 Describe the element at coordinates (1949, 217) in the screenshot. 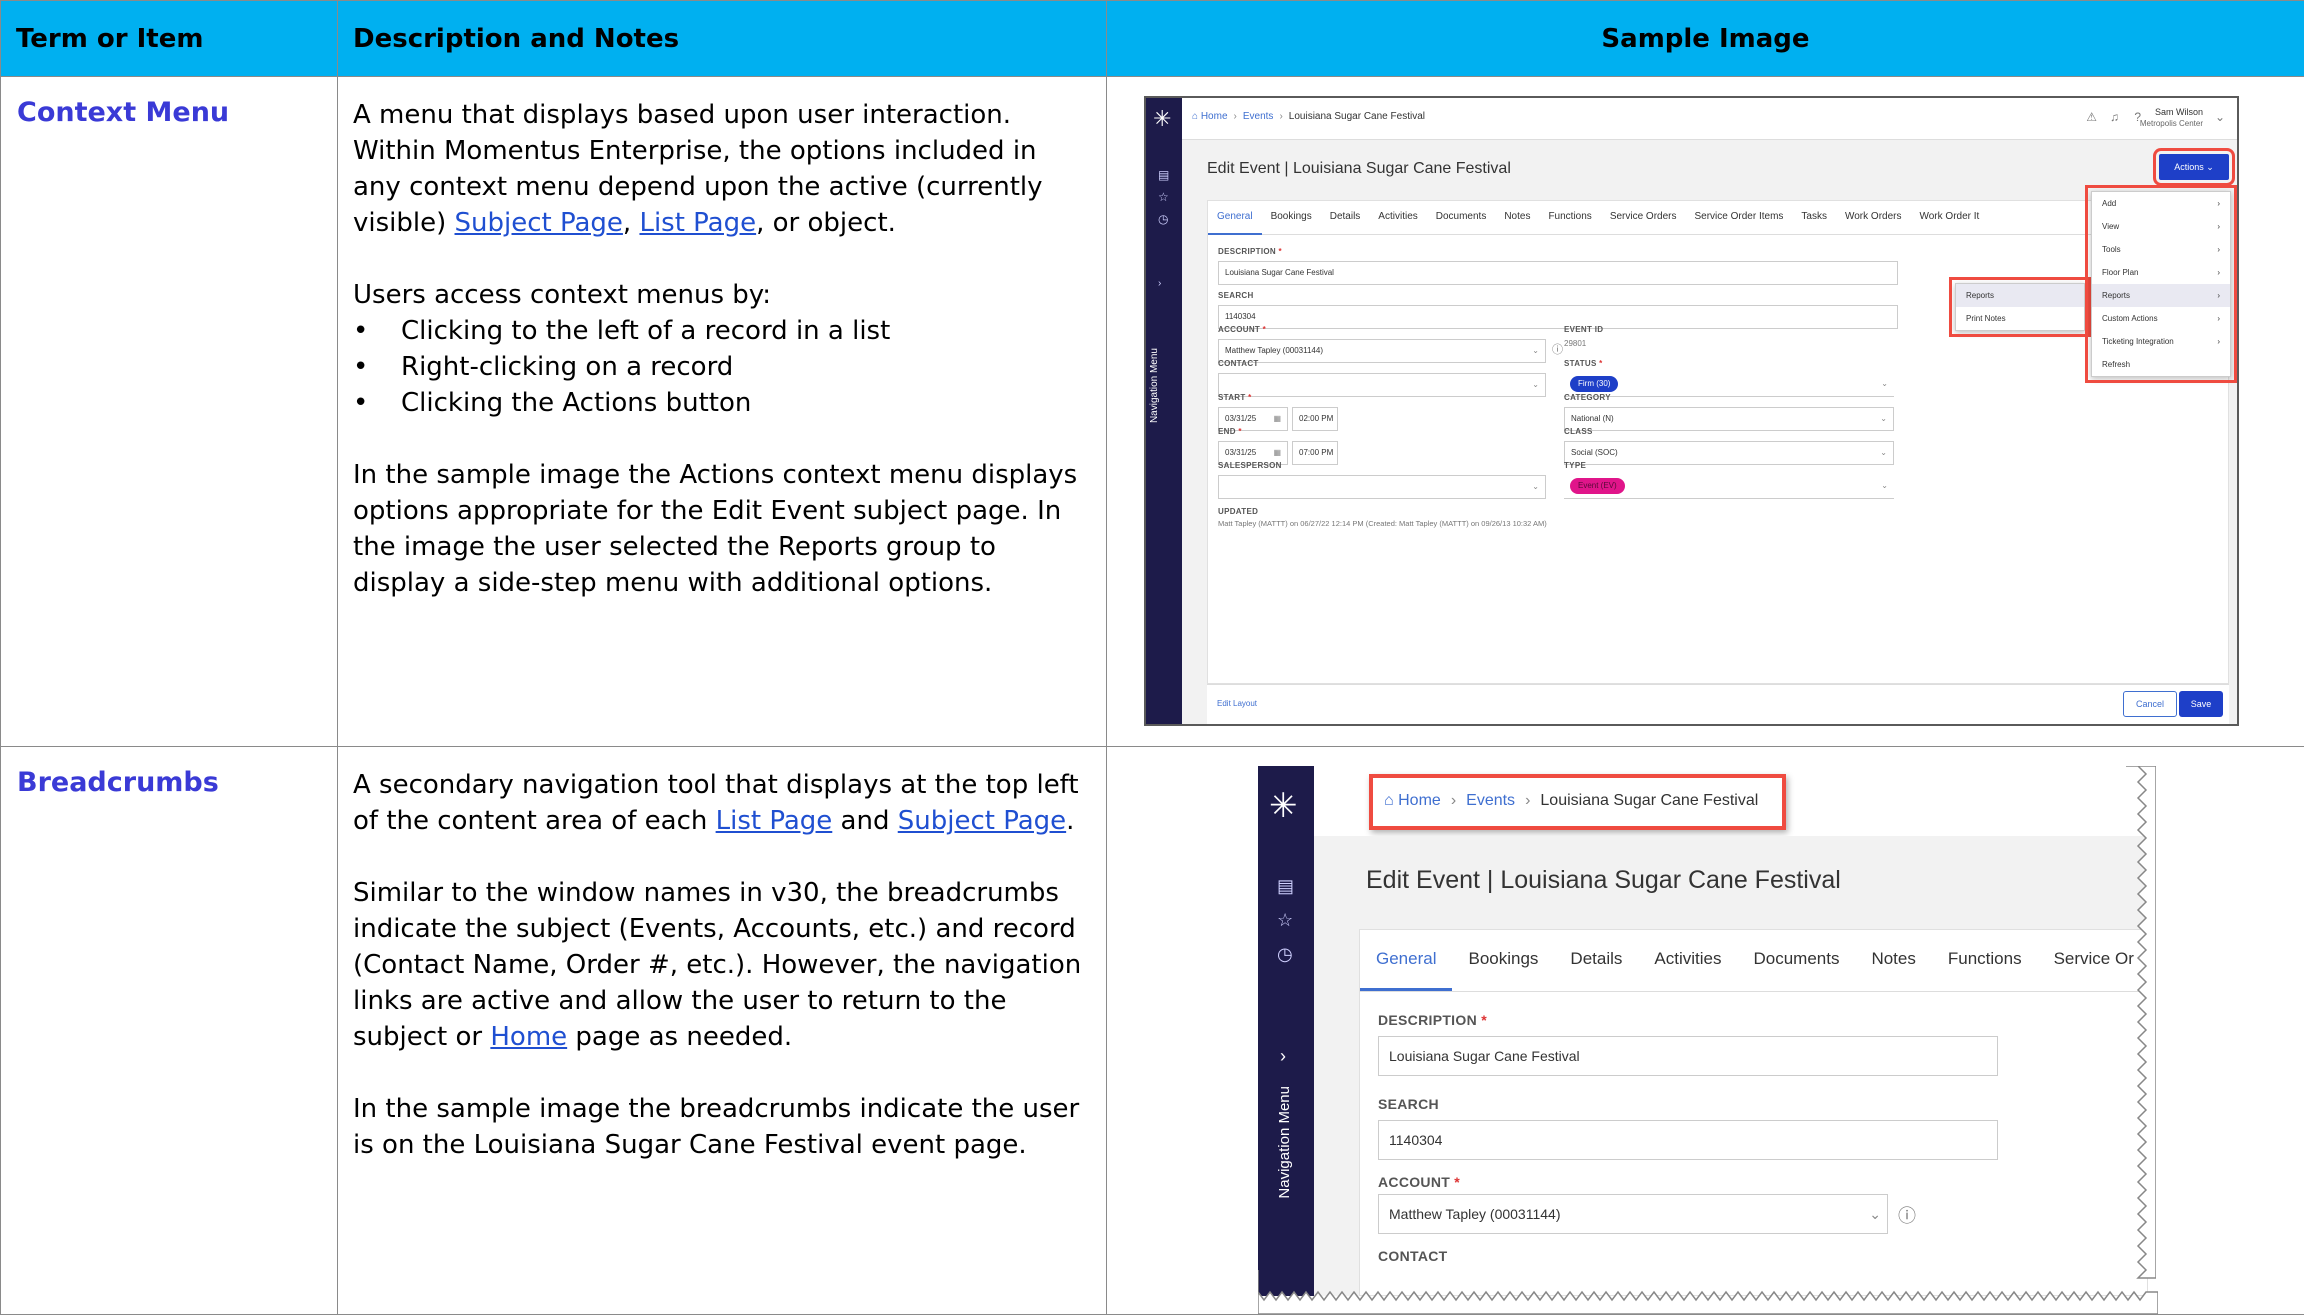

I see `tab-work-order-items: Work Order It` at that location.